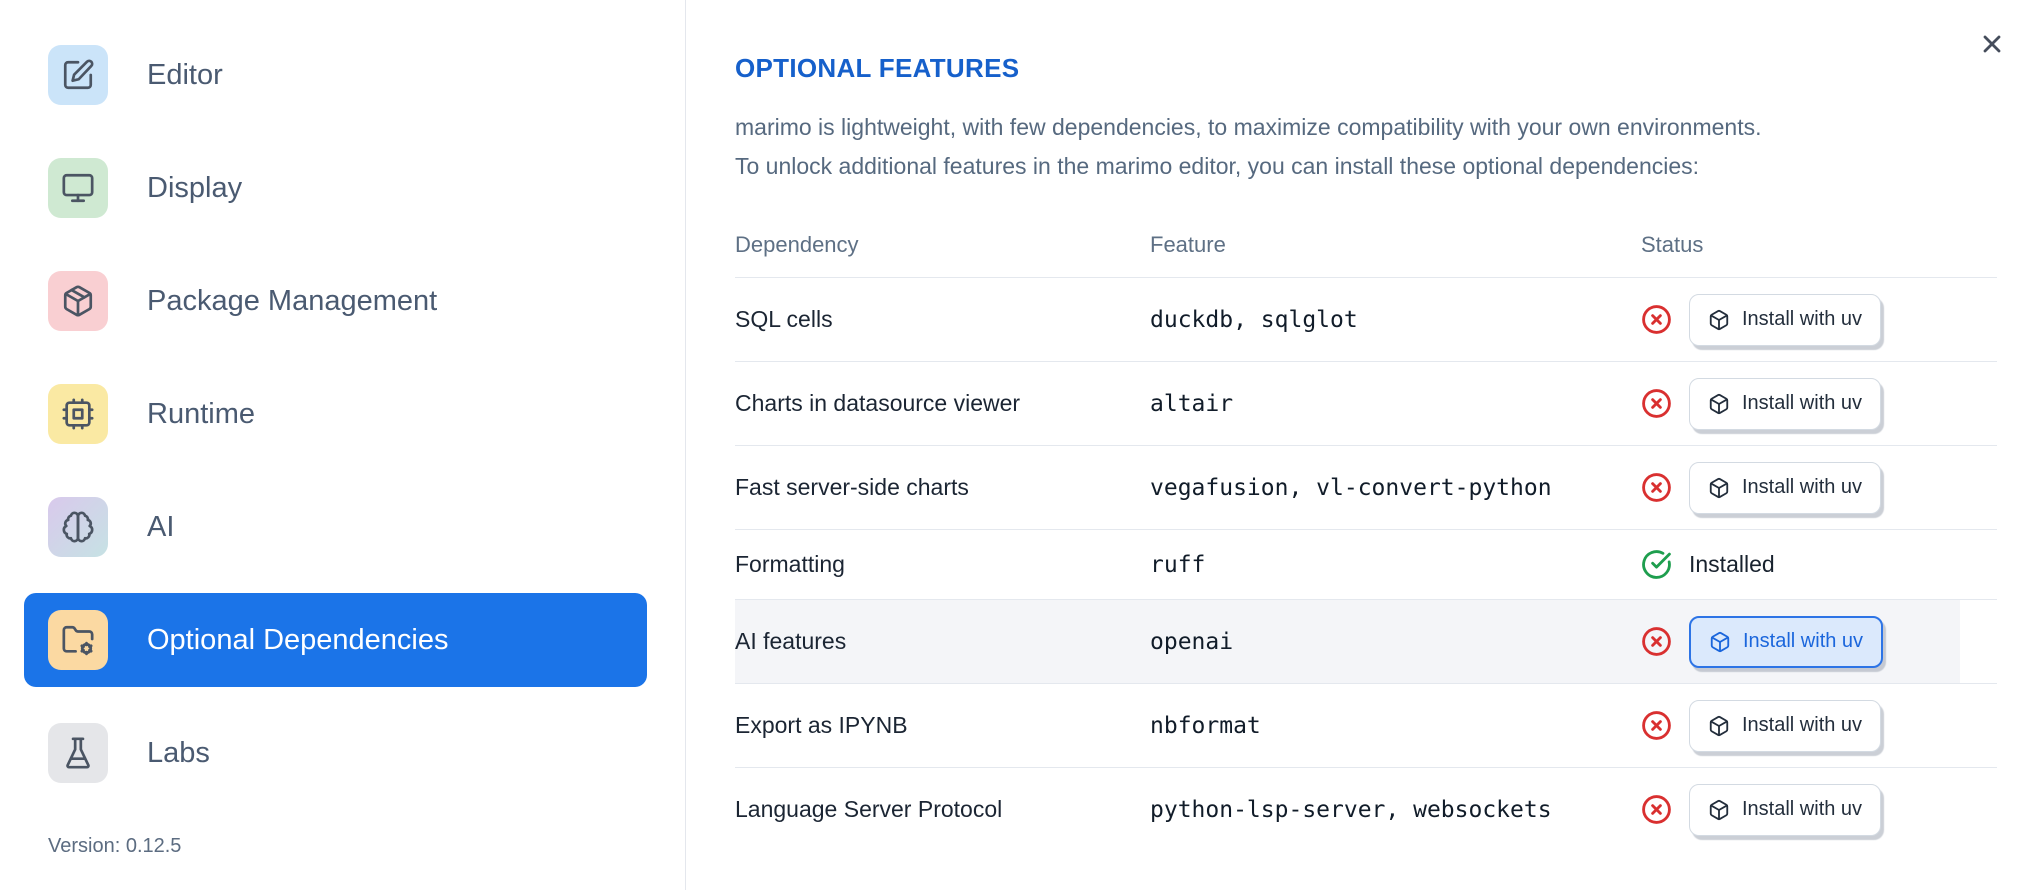  I want to click on square-pen-icon, so click(78, 74).